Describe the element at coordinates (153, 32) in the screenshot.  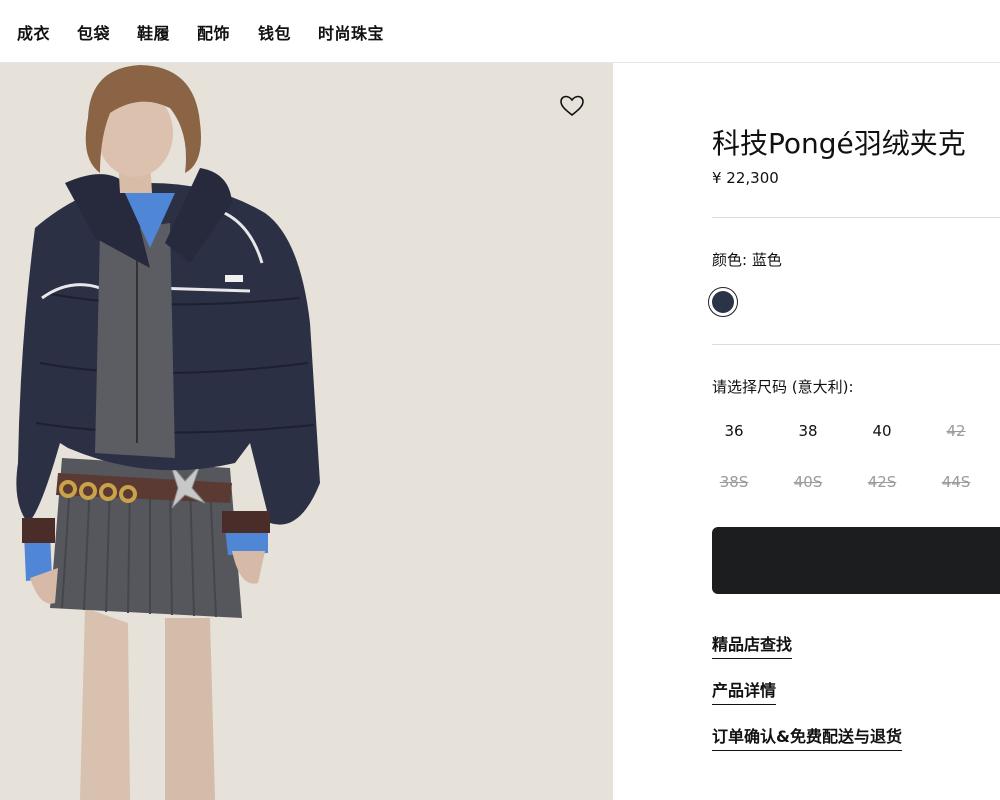
I see `nav-item-shoes: 鞋履` at that location.